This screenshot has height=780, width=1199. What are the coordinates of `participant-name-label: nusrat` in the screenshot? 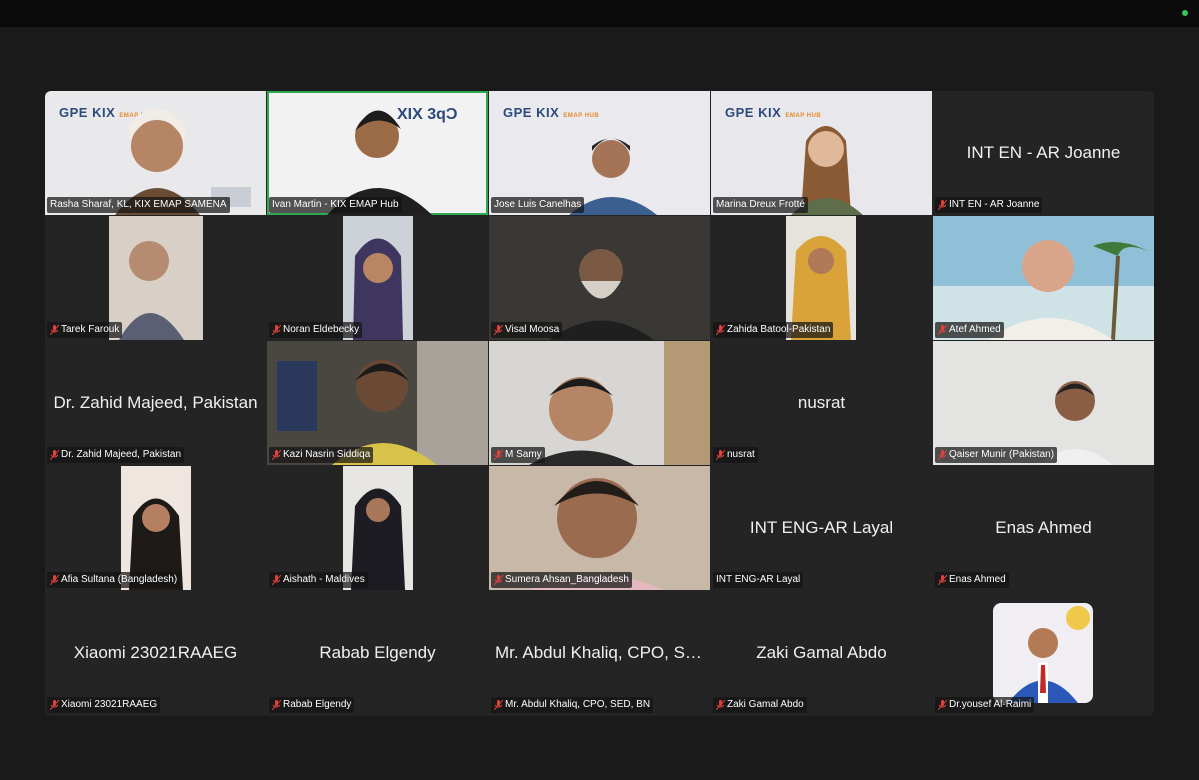 It's located at (735, 455).